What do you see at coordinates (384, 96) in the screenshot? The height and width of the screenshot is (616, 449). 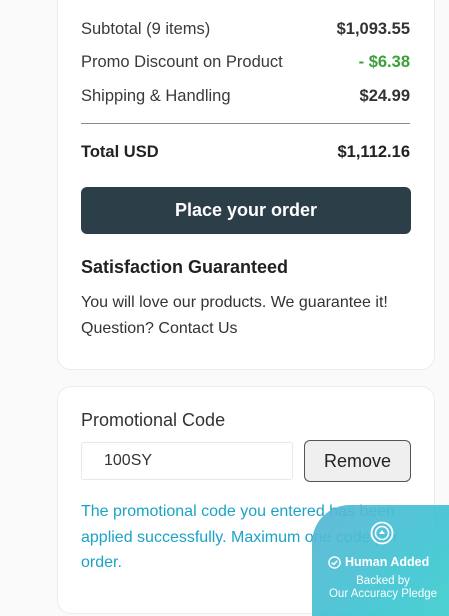 I see `shipping-value: $24.99` at bounding box center [384, 96].